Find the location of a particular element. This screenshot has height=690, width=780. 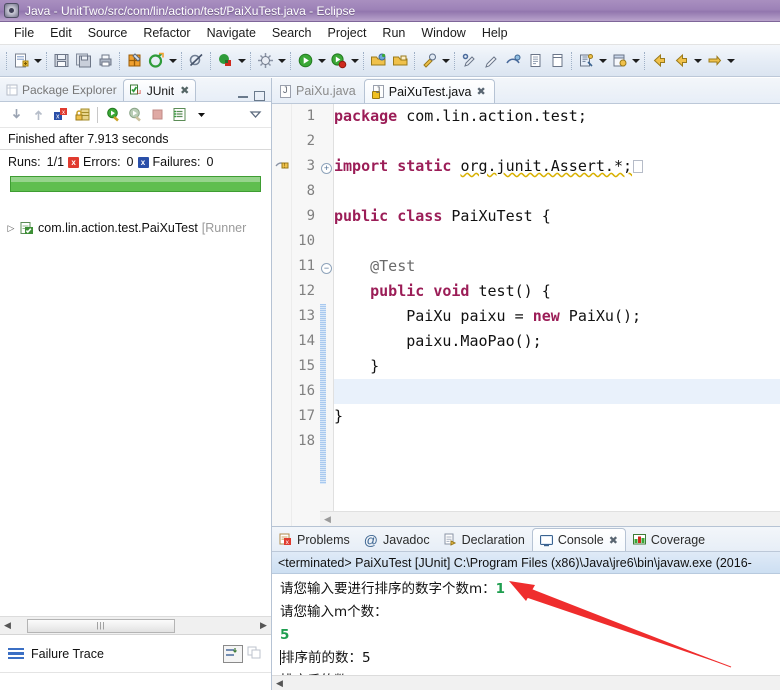

save-all-icon is located at coordinates (83, 61).